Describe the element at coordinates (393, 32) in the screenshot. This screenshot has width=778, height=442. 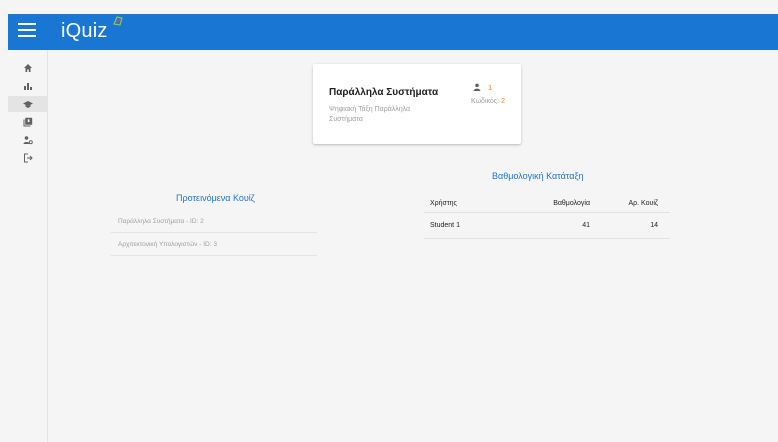
I see `top-app-bar: iQuiz` at that location.